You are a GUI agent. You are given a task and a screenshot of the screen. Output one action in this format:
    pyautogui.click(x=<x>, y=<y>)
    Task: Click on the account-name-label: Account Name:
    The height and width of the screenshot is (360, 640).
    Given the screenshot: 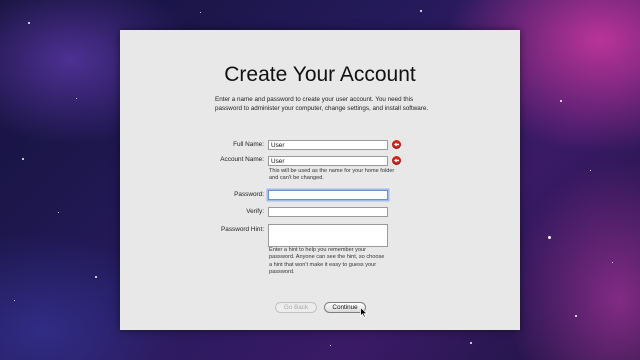 What is the action you would take?
    pyautogui.click(x=242, y=159)
    